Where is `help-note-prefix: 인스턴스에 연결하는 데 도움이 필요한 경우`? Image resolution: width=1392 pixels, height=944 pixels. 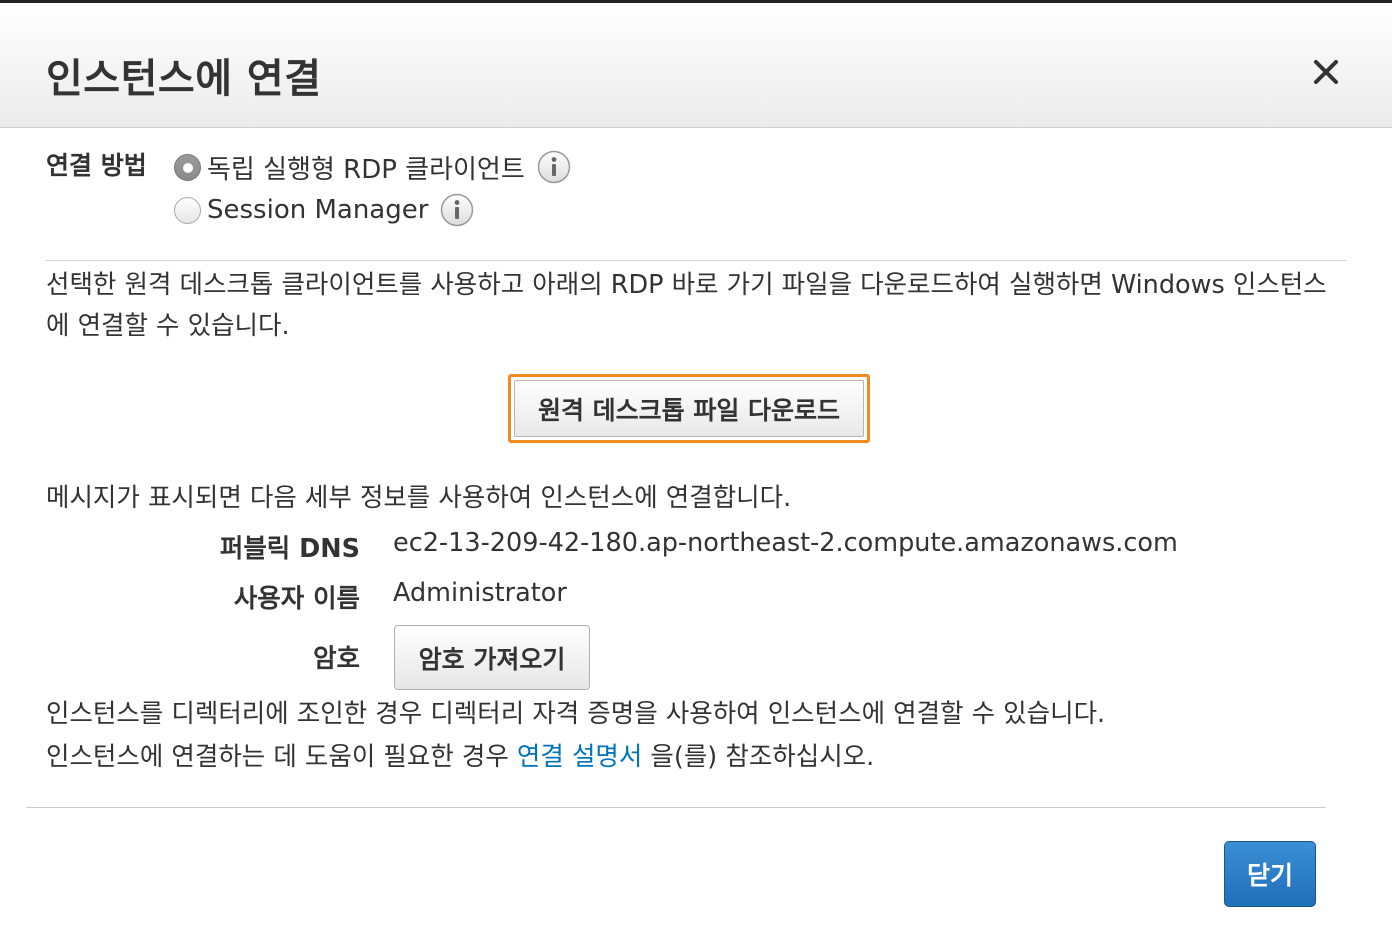 help-note-prefix: 인스턴스에 연결하는 데 도움이 필요한 경우 is located at coordinates (281, 757).